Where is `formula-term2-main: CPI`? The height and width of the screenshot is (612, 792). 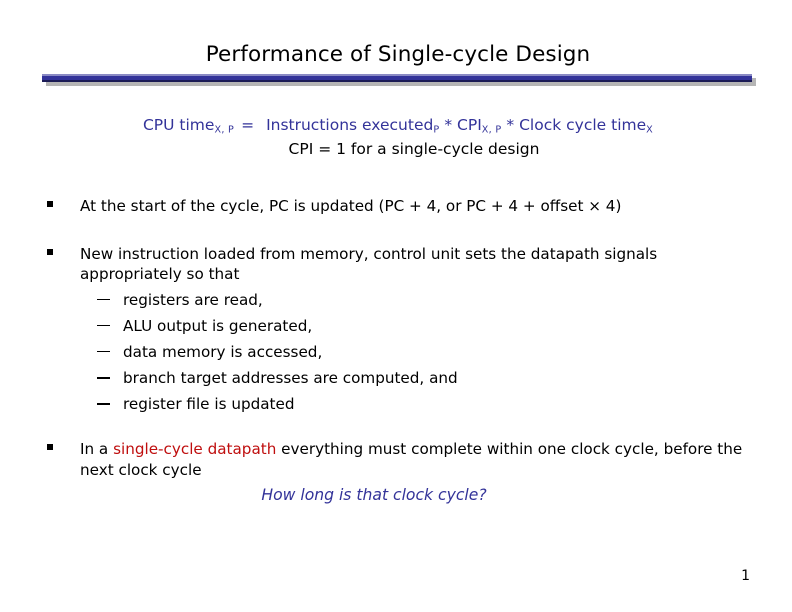 formula-term2-main: CPI is located at coordinates (469, 125).